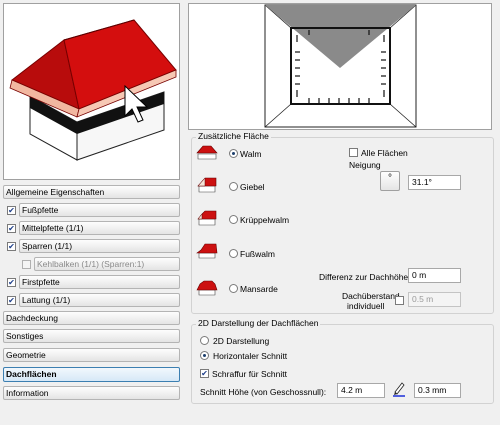 Image resolution: width=500 pixels, height=425 pixels. I want to click on zusaetzliche-flaeche-title: Zusätzliche Fläche, so click(233, 136).